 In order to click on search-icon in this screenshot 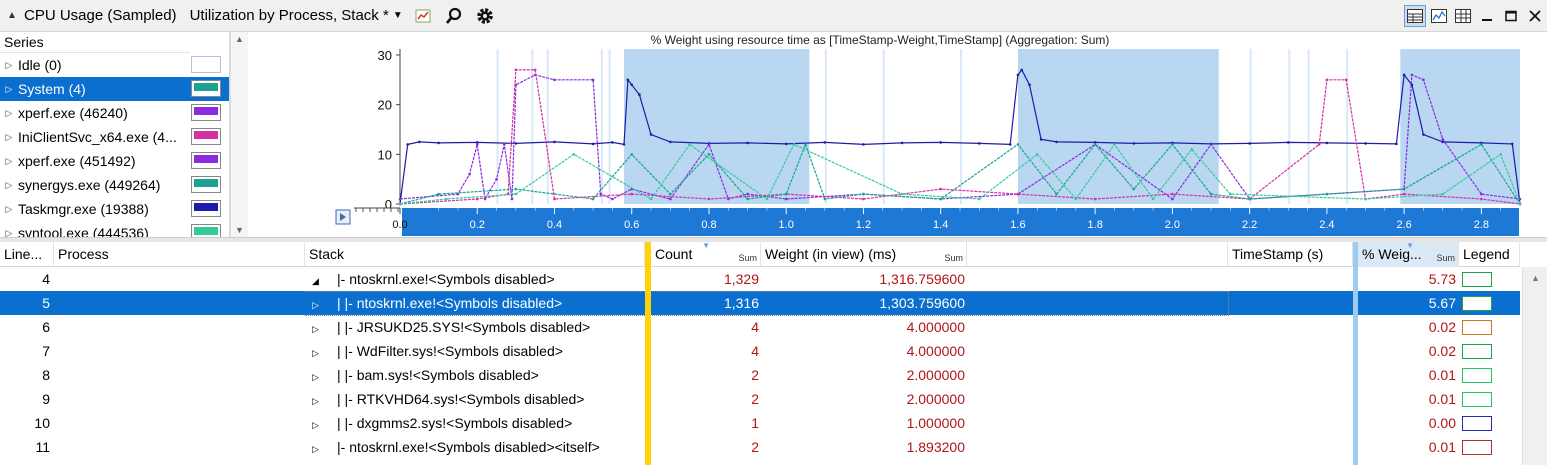, I will do `click(454, 16)`.